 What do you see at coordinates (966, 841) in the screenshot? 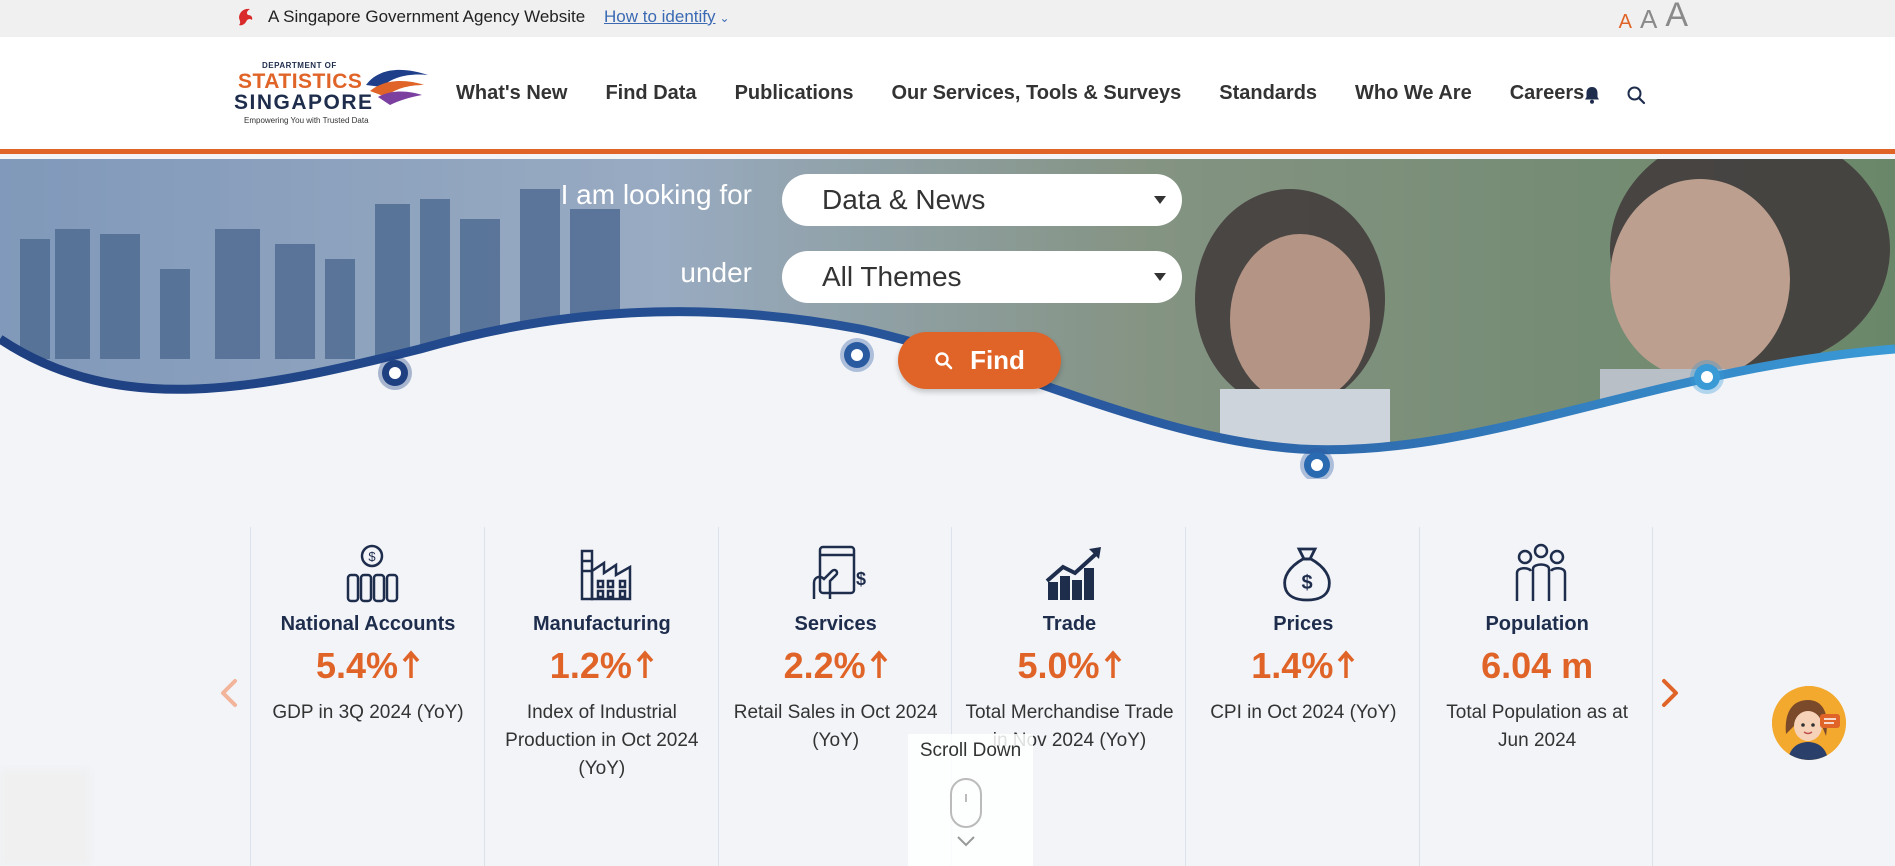
I see `chevron-down-icon` at bounding box center [966, 841].